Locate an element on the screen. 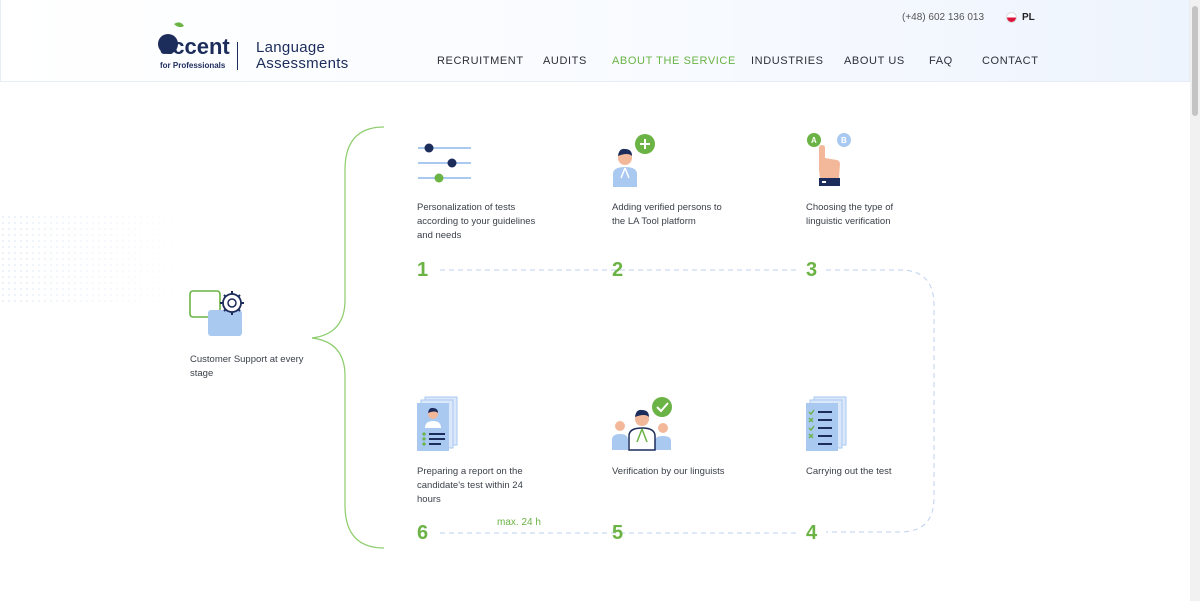 This screenshot has height=601, width=1200. sliders-icon is located at coordinates (444, 163).